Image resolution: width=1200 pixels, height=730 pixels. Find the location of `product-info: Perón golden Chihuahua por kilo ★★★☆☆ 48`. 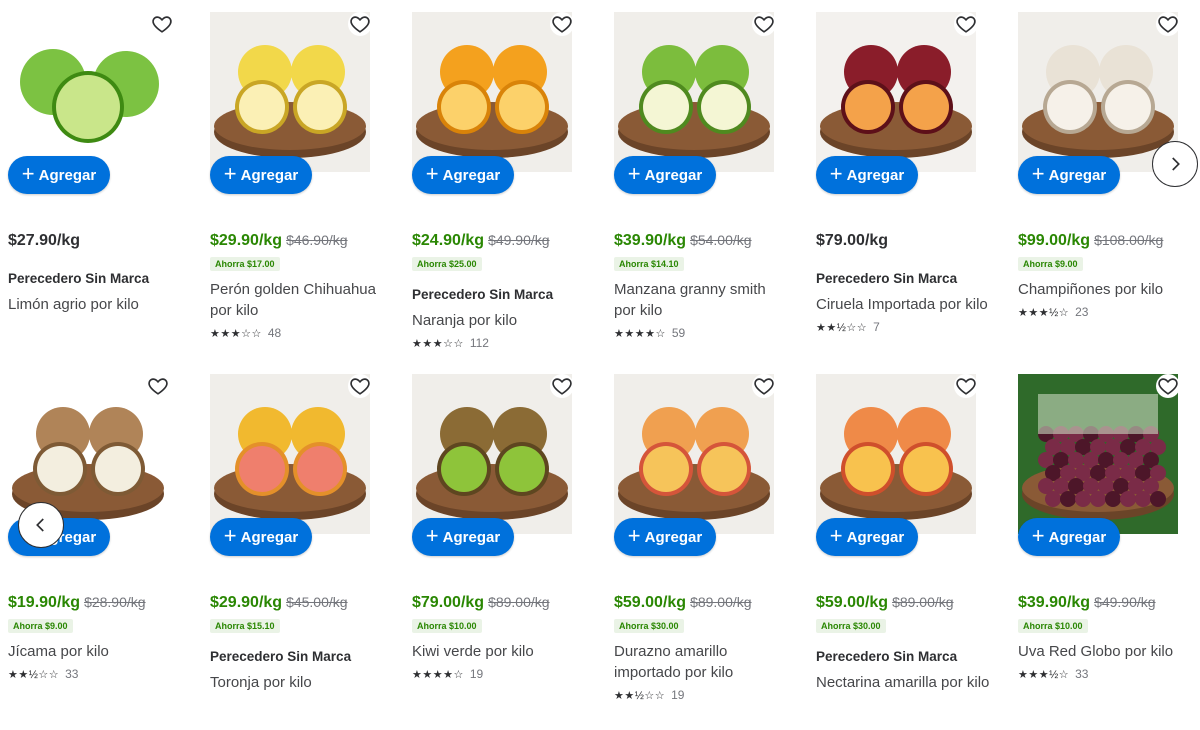

product-info: Perón golden Chihuahua por kilo ★★★☆☆ 48 is located at coordinates (297, 309).